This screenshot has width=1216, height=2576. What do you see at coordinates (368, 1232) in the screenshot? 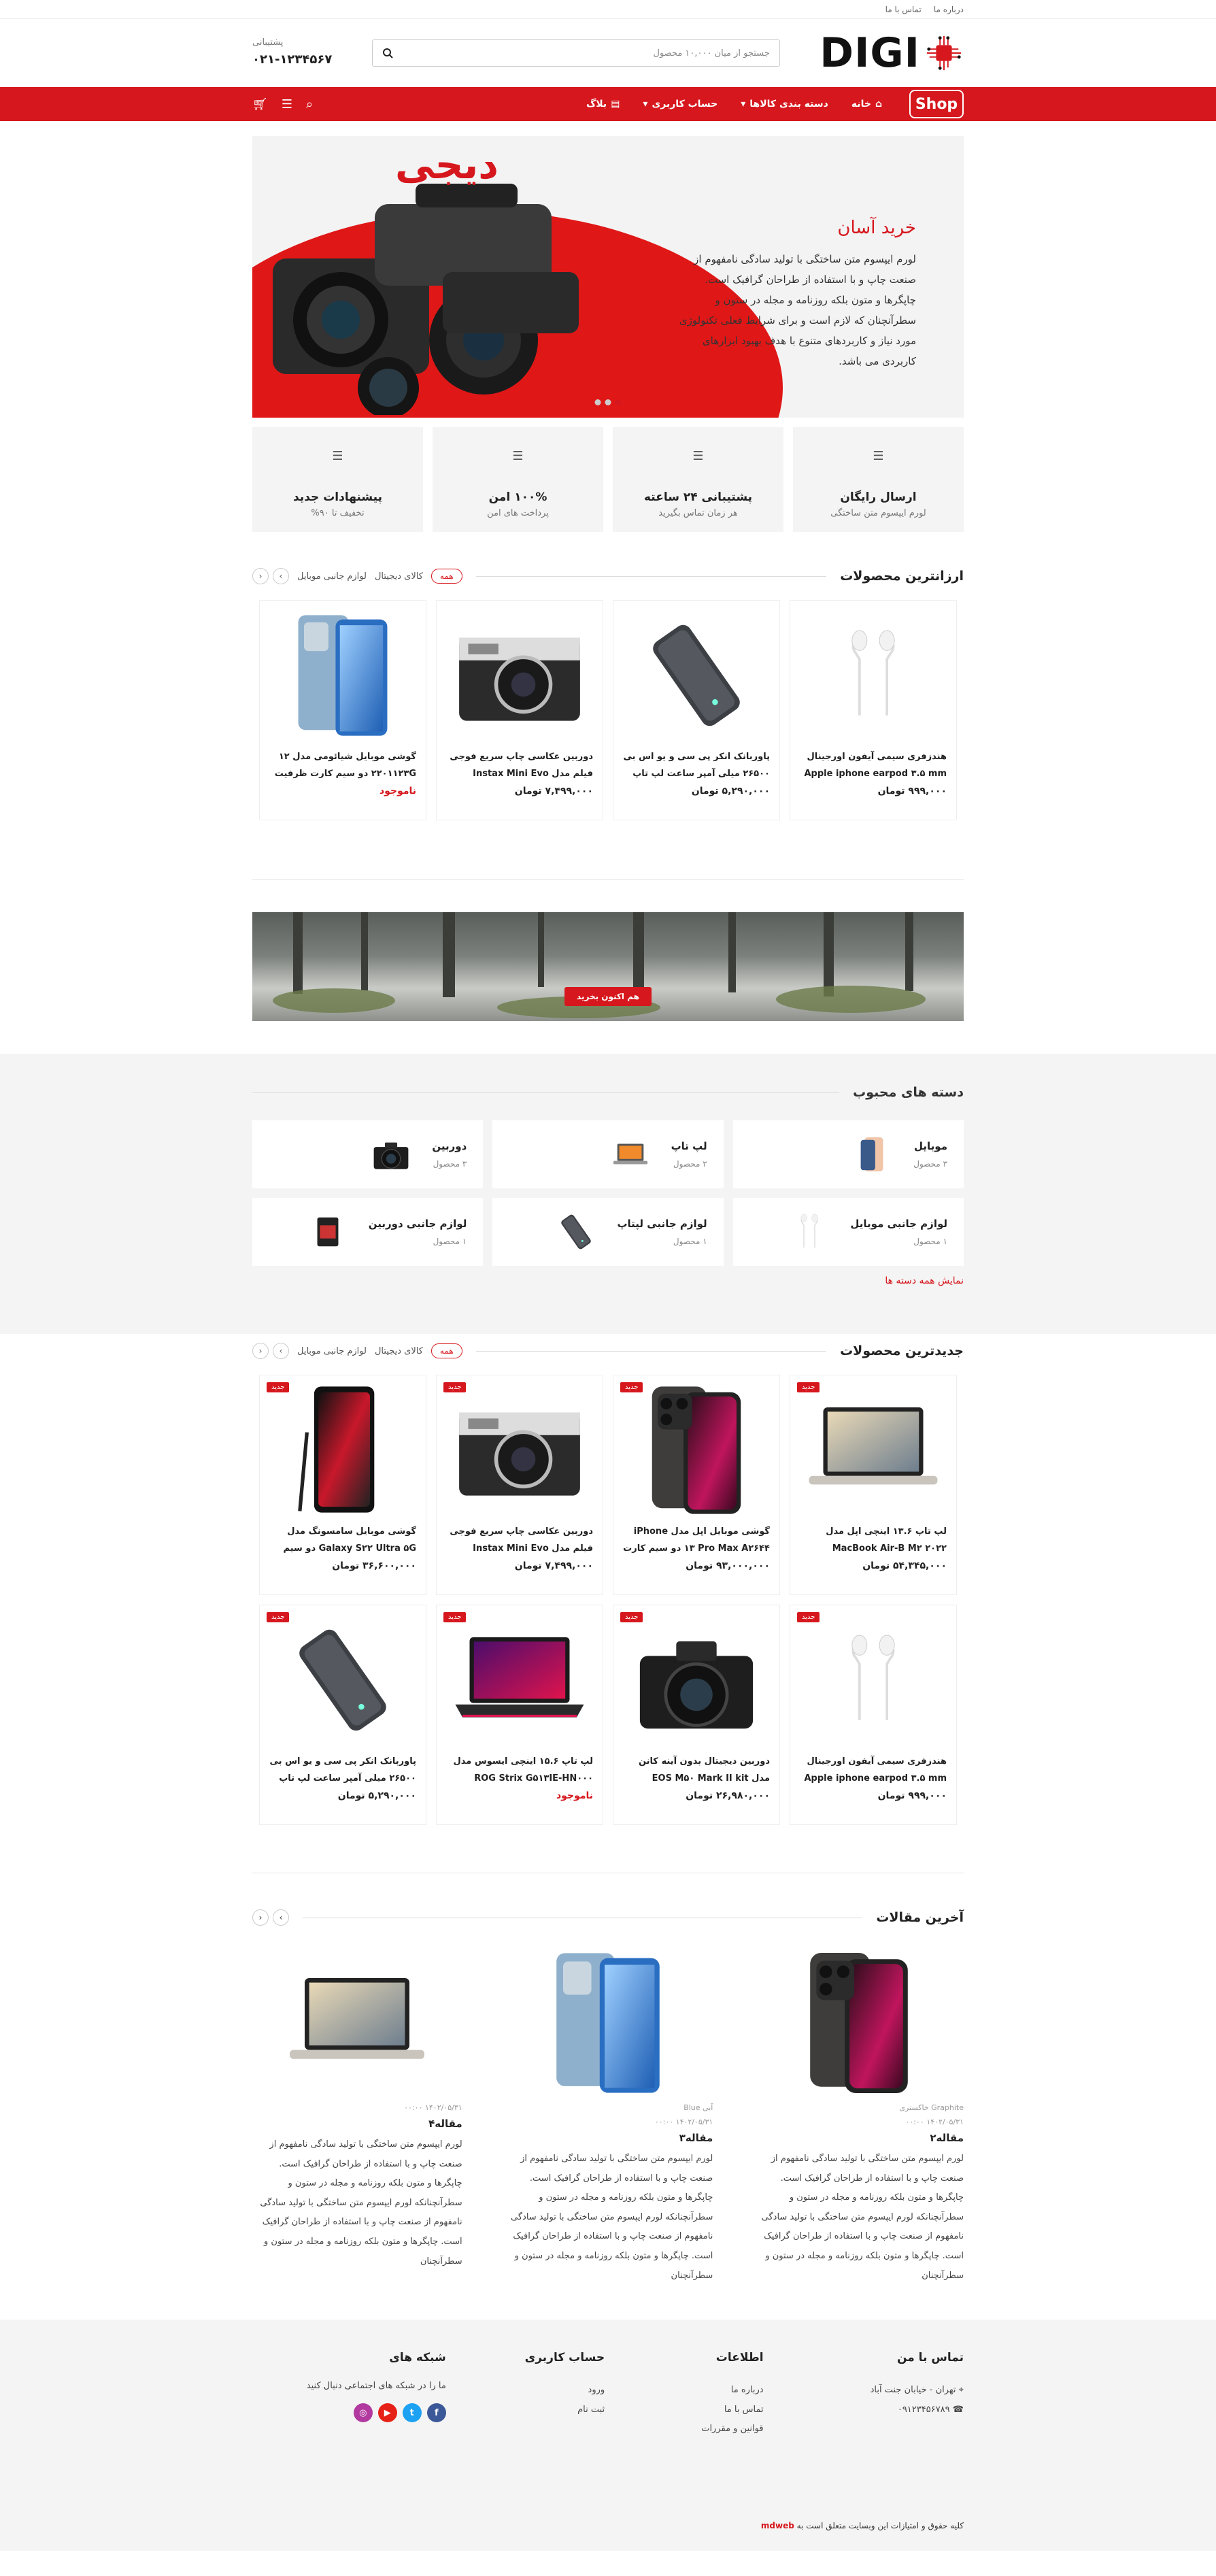
I see `category-card: لوازم جانبی دوربین ۱ محصول` at bounding box center [368, 1232].